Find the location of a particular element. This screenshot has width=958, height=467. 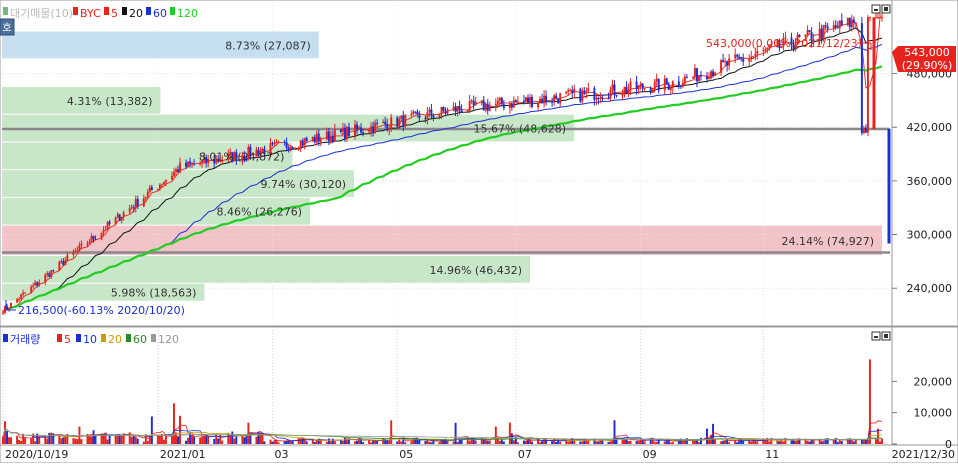

volume-profile-label: 8.46% (26,276) is located at coordinates (259, 212).